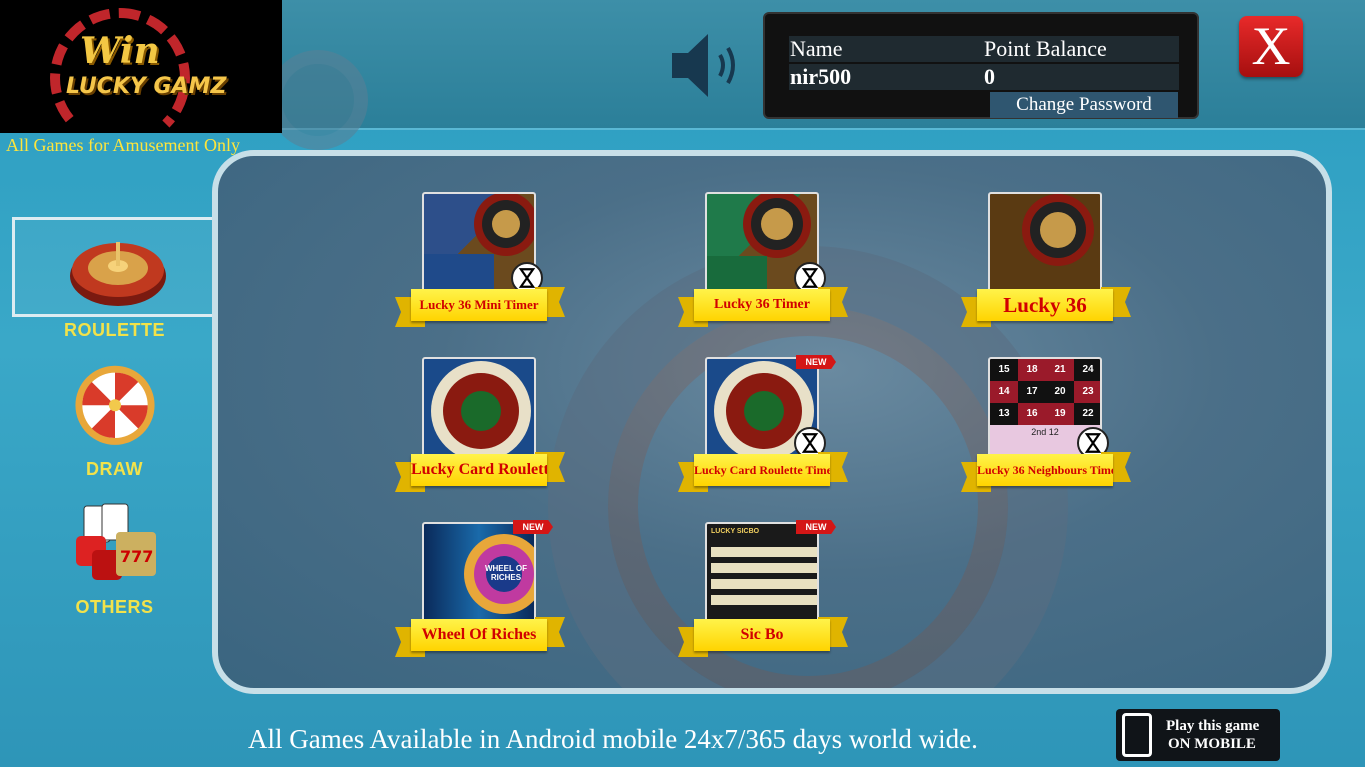  I want to click on game-ribbon: Lucky 36 Neighbours Timer, so click(1046, 472).